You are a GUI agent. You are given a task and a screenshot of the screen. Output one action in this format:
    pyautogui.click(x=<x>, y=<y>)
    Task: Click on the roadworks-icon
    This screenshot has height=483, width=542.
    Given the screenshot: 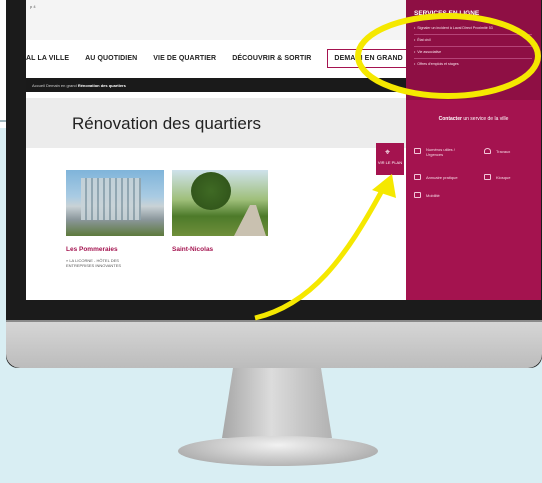 What is the action you would take?
    pyautogui.click(x=487, y=151)
    